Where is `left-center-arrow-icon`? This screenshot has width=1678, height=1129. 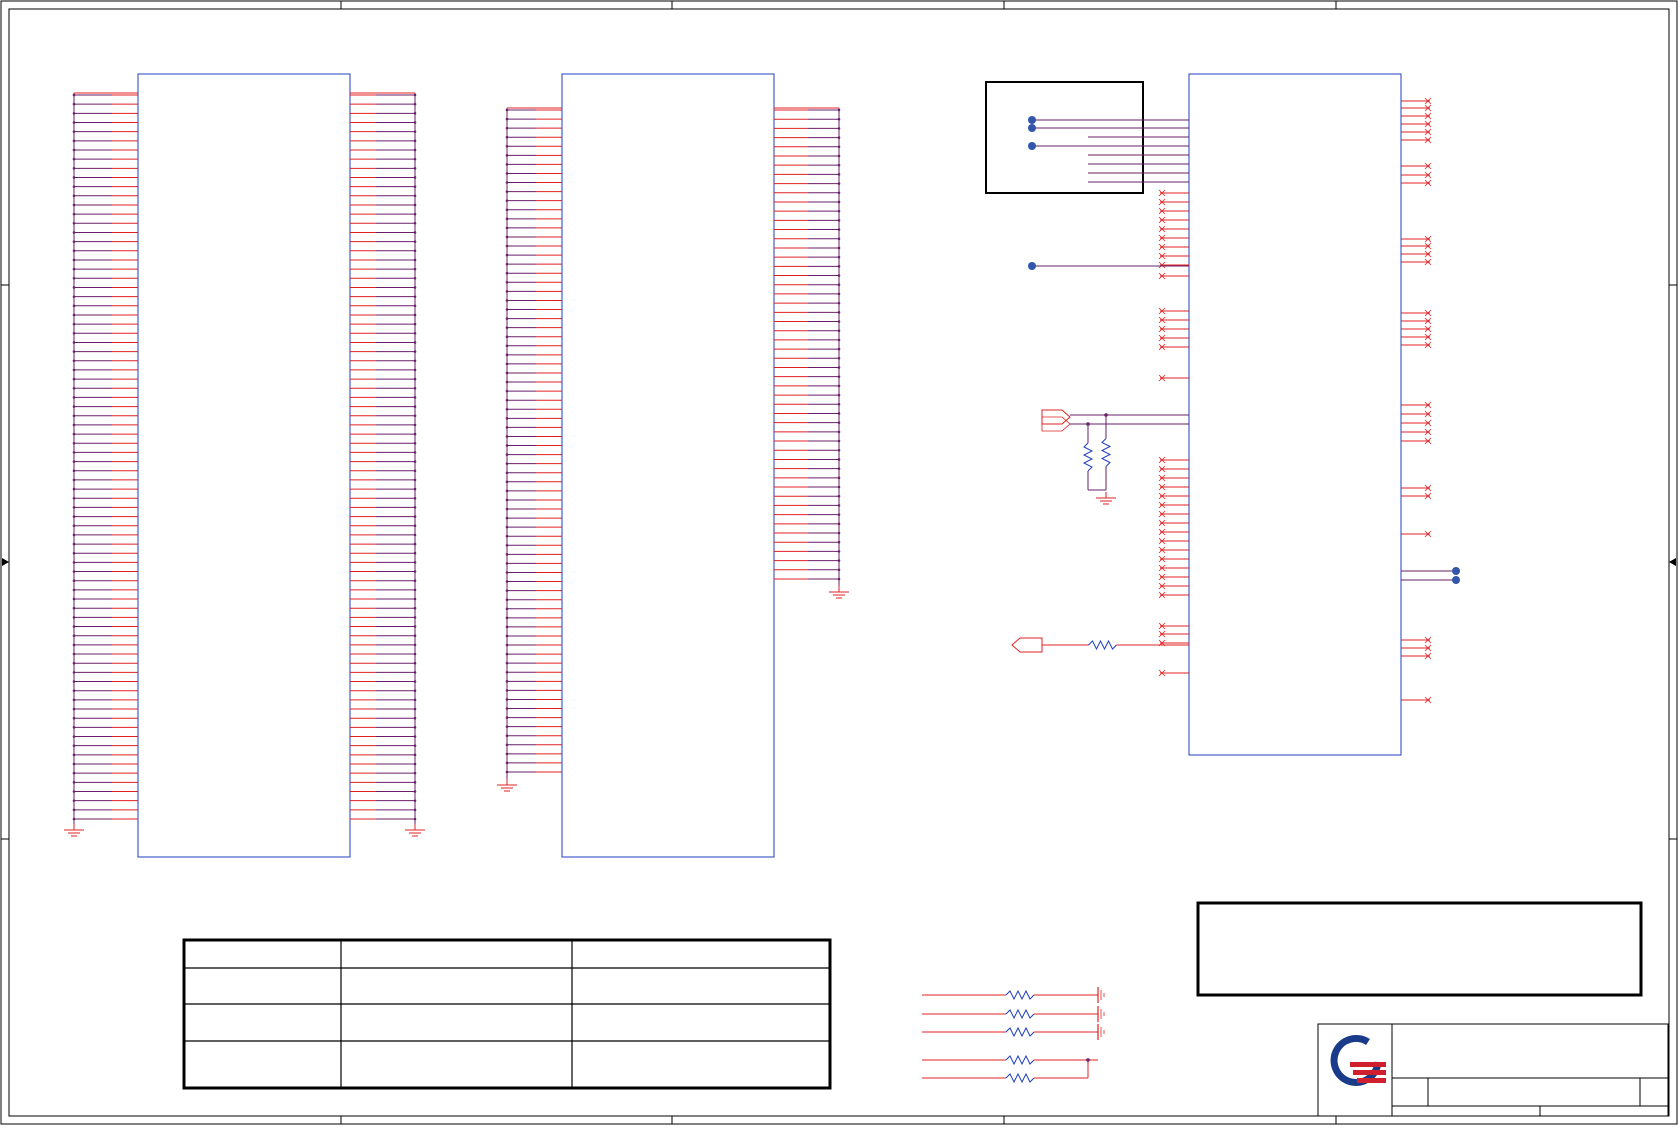
left-center-arrow-icon is located at coordinates (5, 562).